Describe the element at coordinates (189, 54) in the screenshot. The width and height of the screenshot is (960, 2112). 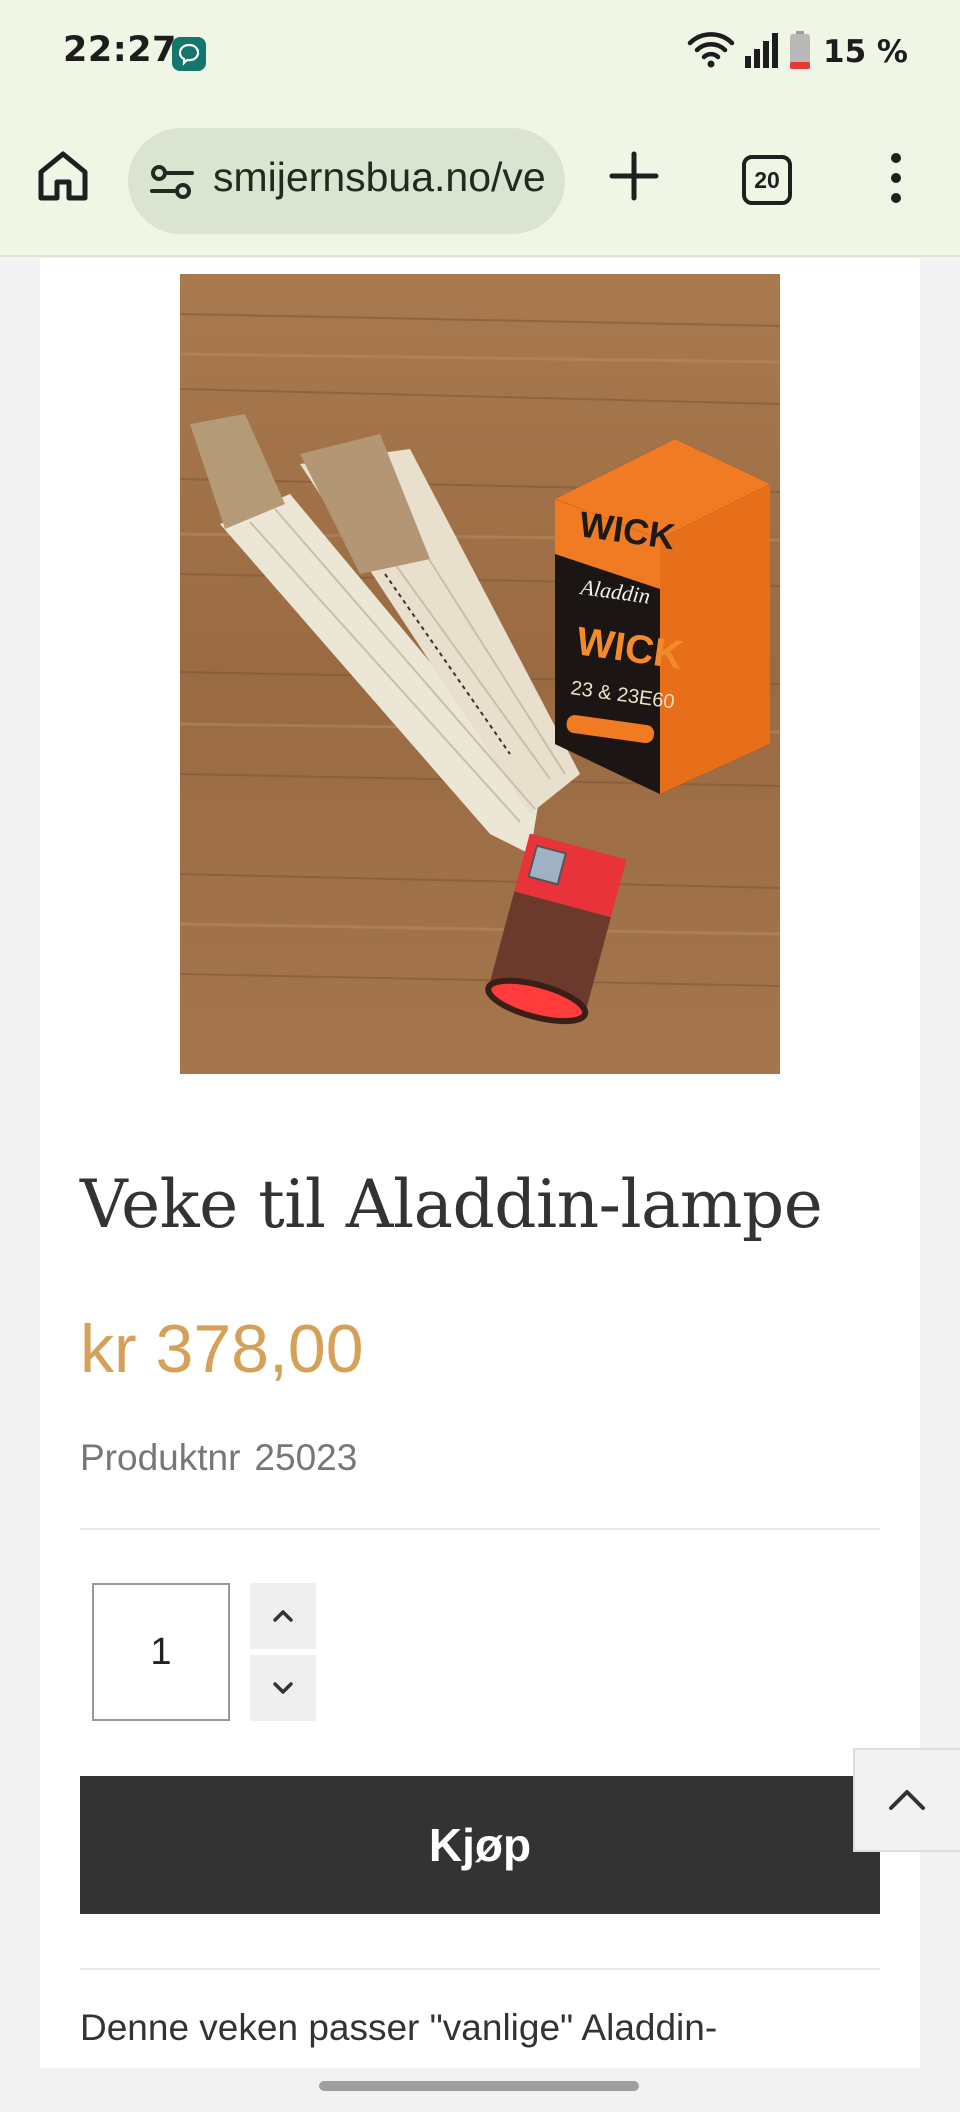
I see `messenger-app-icon` at that location.